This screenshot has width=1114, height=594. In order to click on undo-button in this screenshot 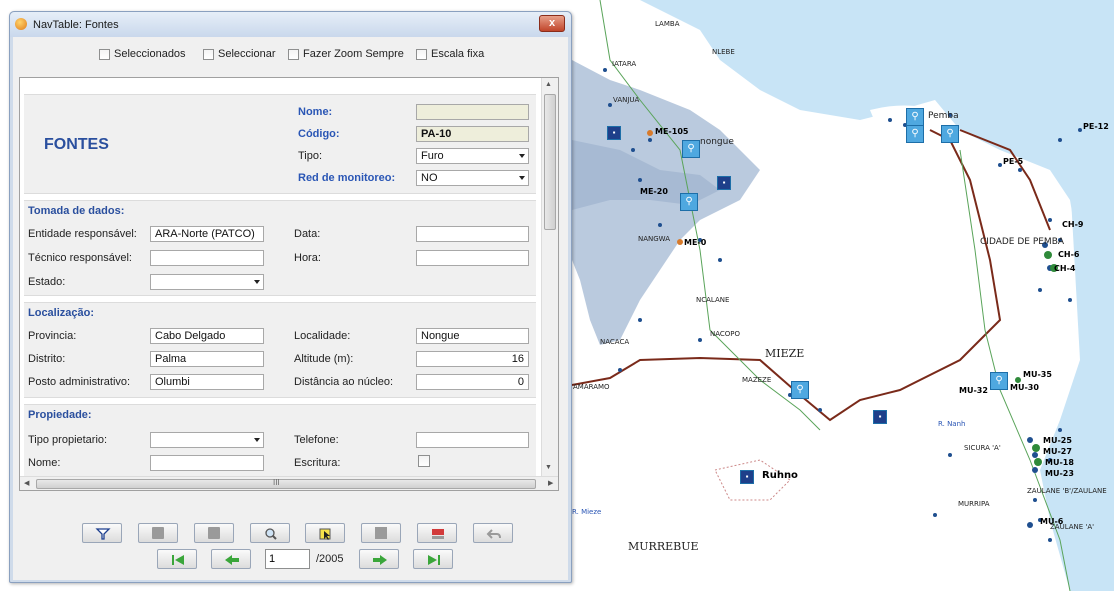, I will do `click(493, 533)`.